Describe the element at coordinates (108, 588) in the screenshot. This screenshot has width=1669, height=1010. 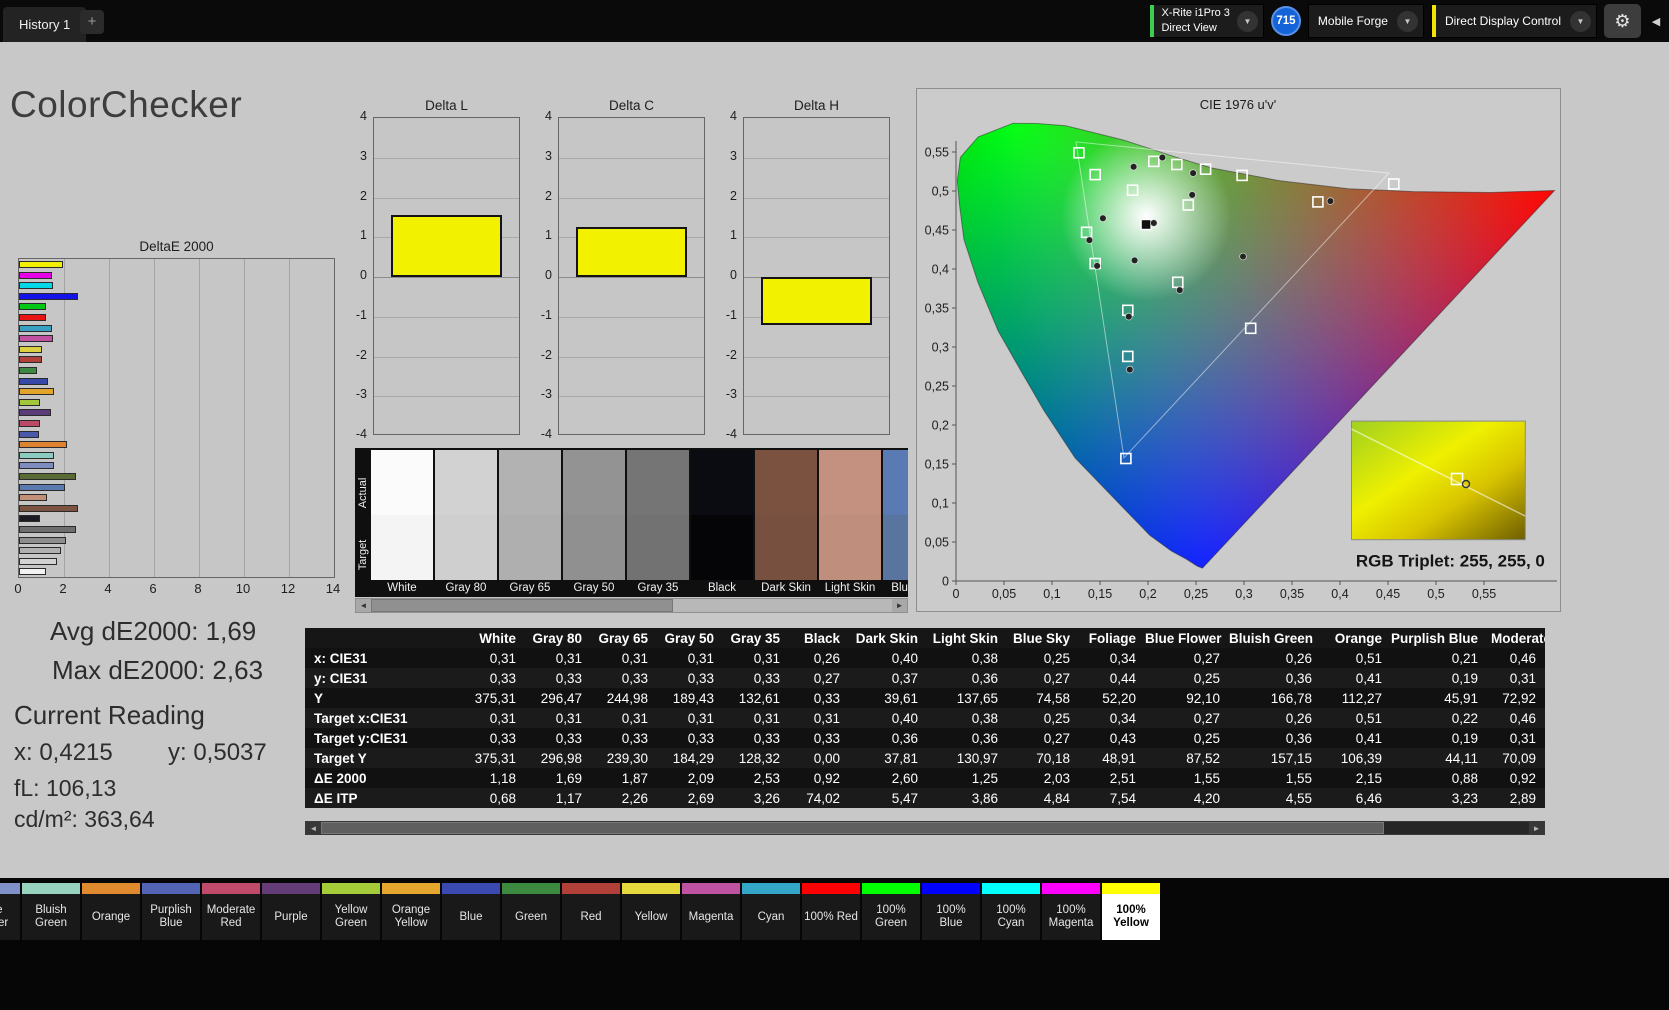
I see `de-axis-tick: 4` at that location.